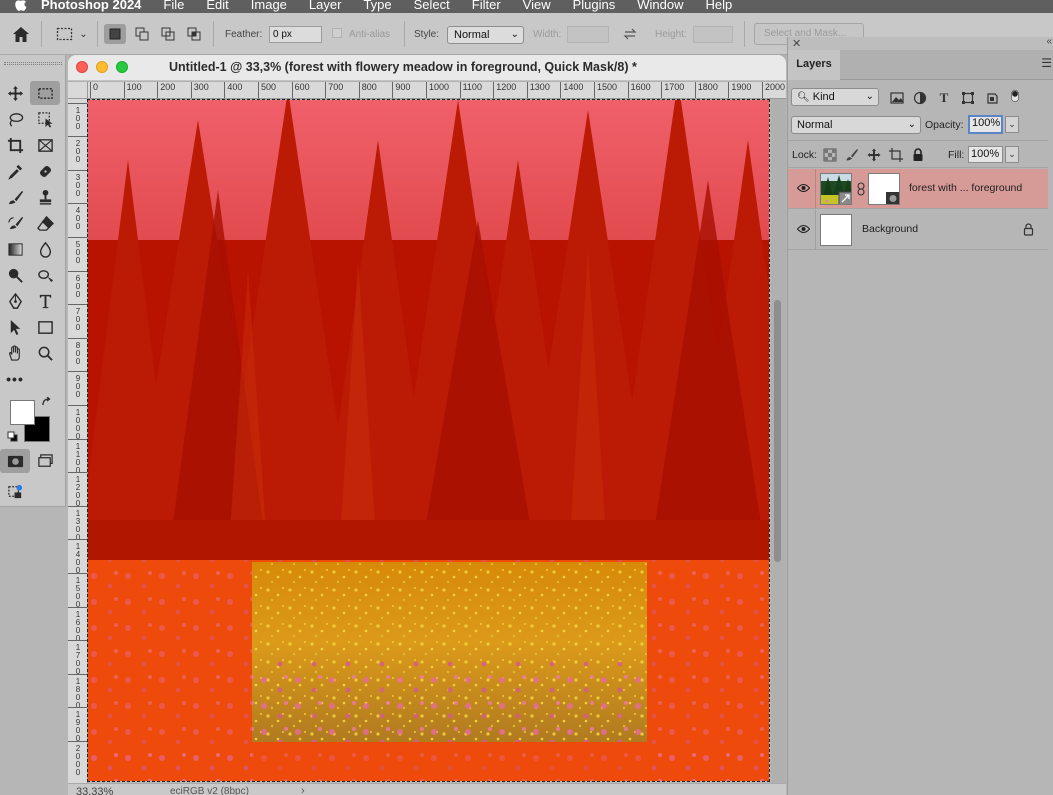  I want to click on swap-colors-icon, so click(47, 403).